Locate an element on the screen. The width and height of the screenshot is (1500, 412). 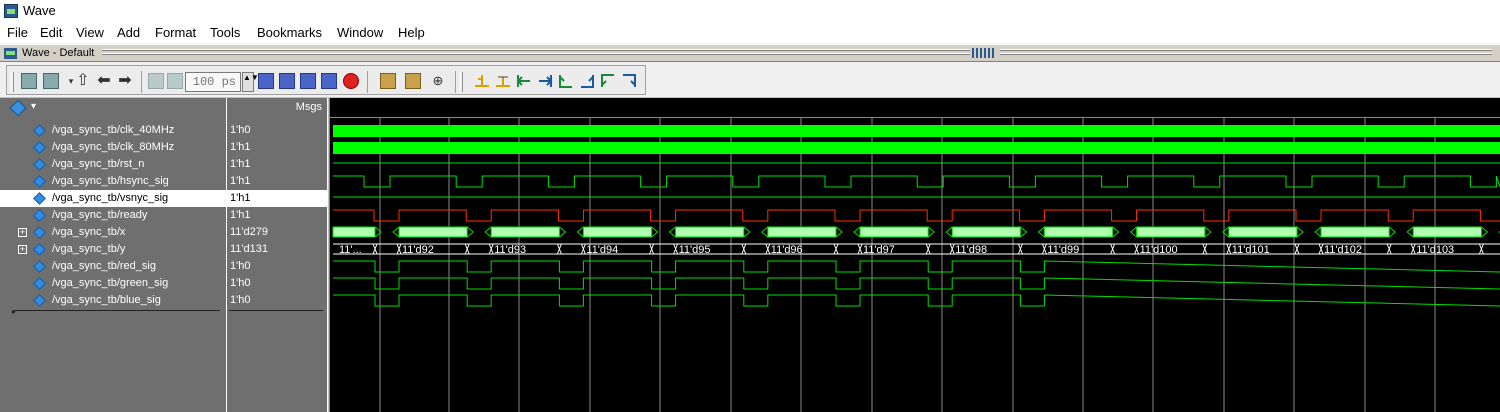
insert-cursor-icon is located at coordinates (482, 81).